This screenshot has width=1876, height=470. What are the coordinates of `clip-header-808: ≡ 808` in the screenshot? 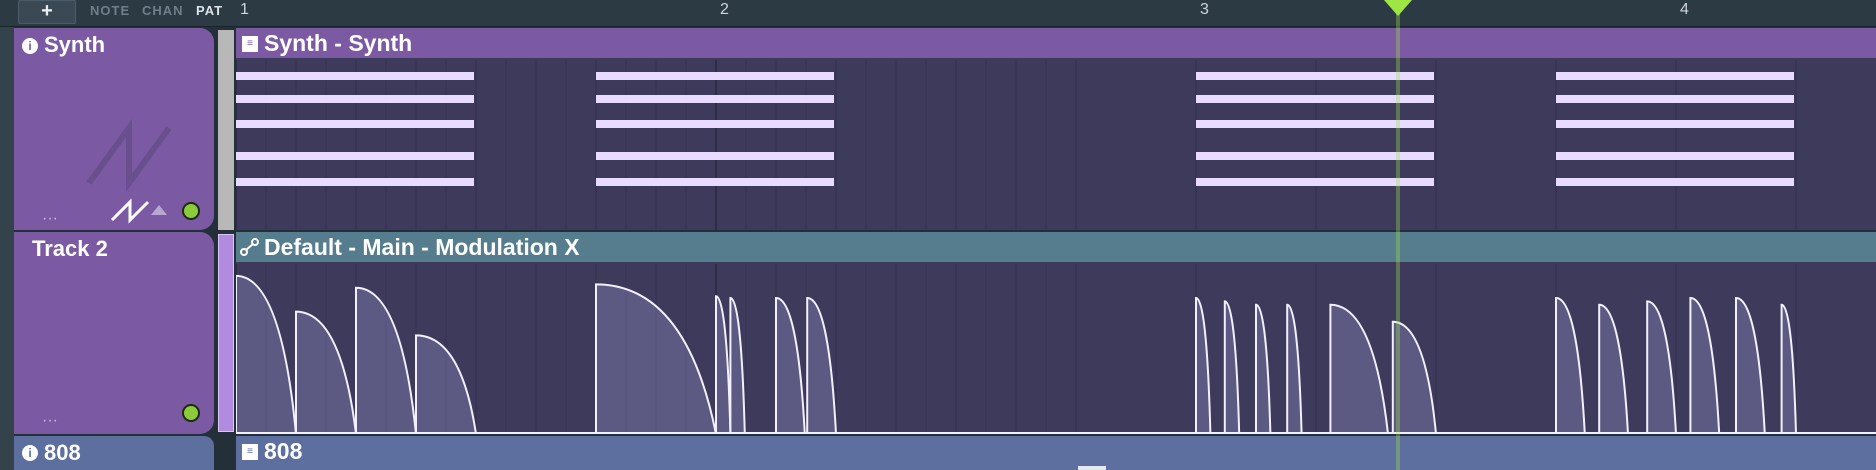 It's located at (1056, 451).